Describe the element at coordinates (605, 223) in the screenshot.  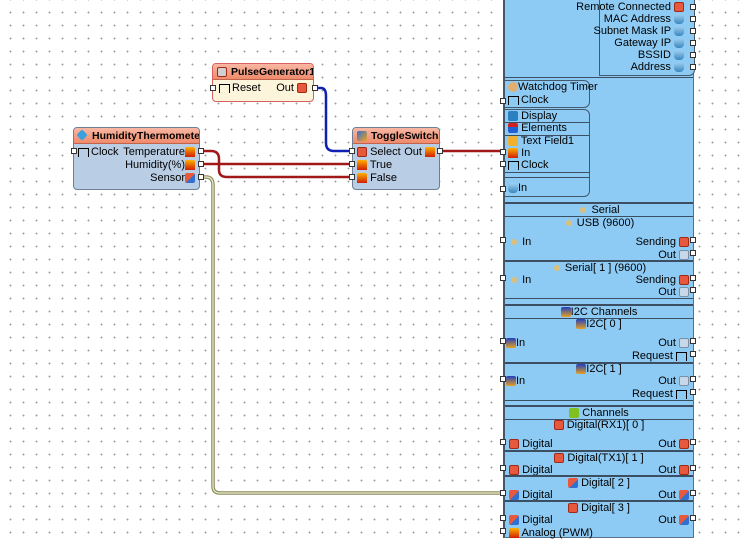
I see `usb-title: USB (9600)` at that location.